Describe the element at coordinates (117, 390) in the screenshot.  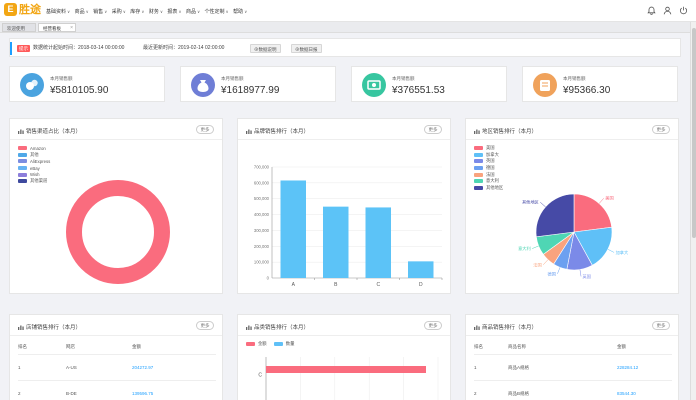
I see `table-row: 2 B-DE 139596.75` at that location.